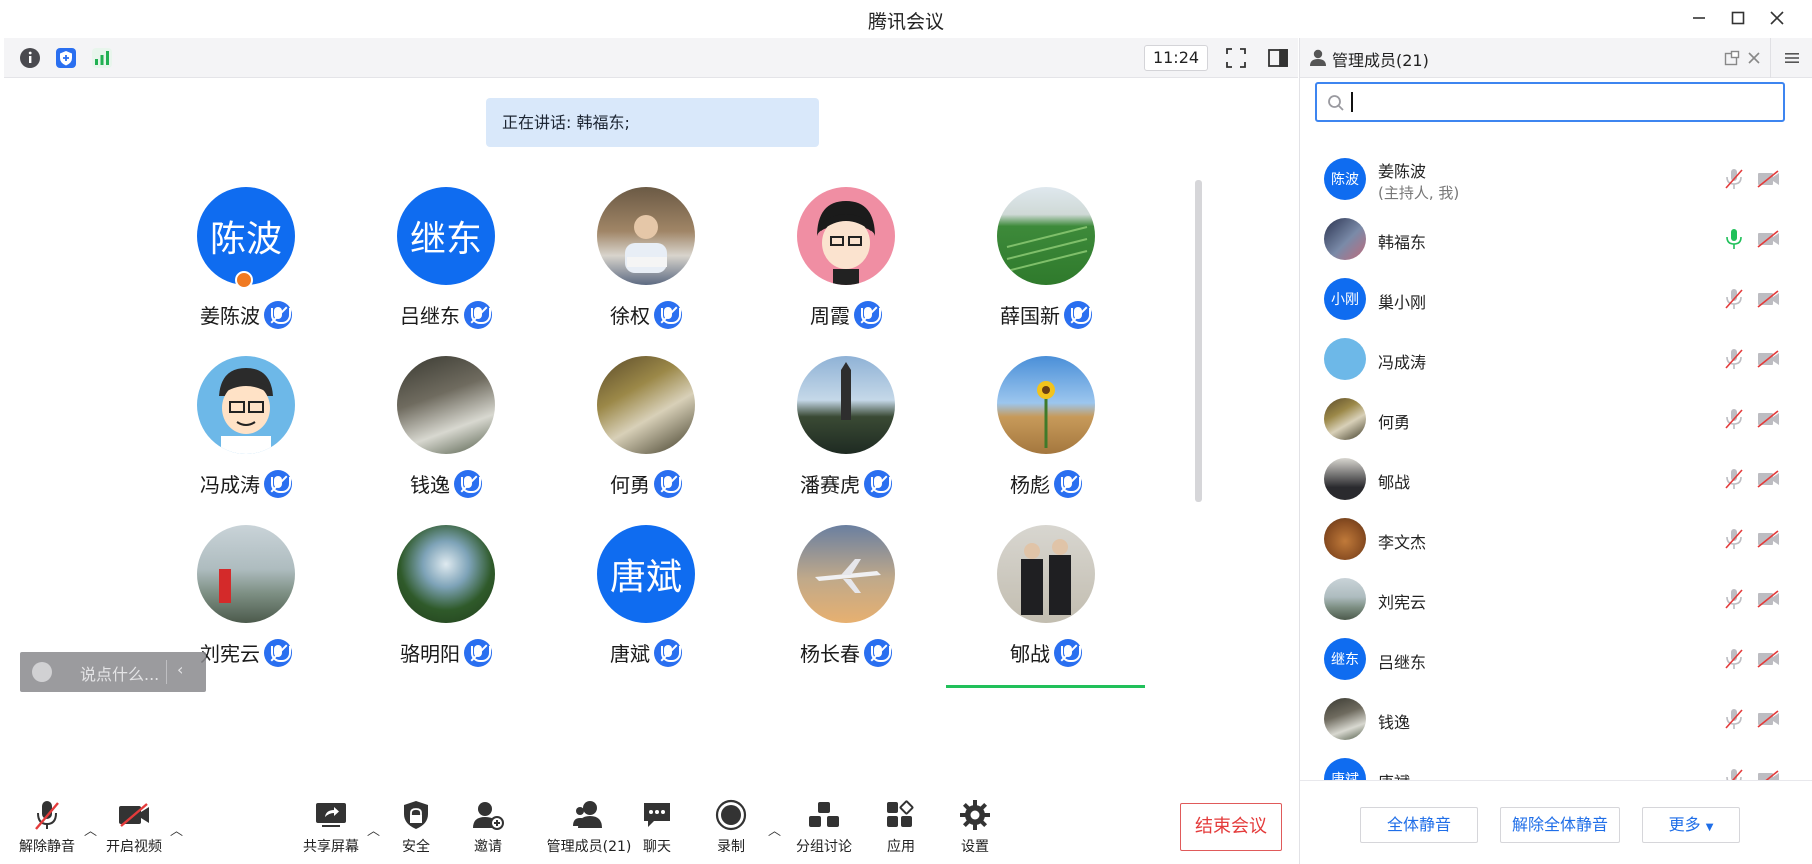  Describe the element at coordinates (1556, 767) in the screenshot. I see `list-item: 唐斌 唐斌` at that location.